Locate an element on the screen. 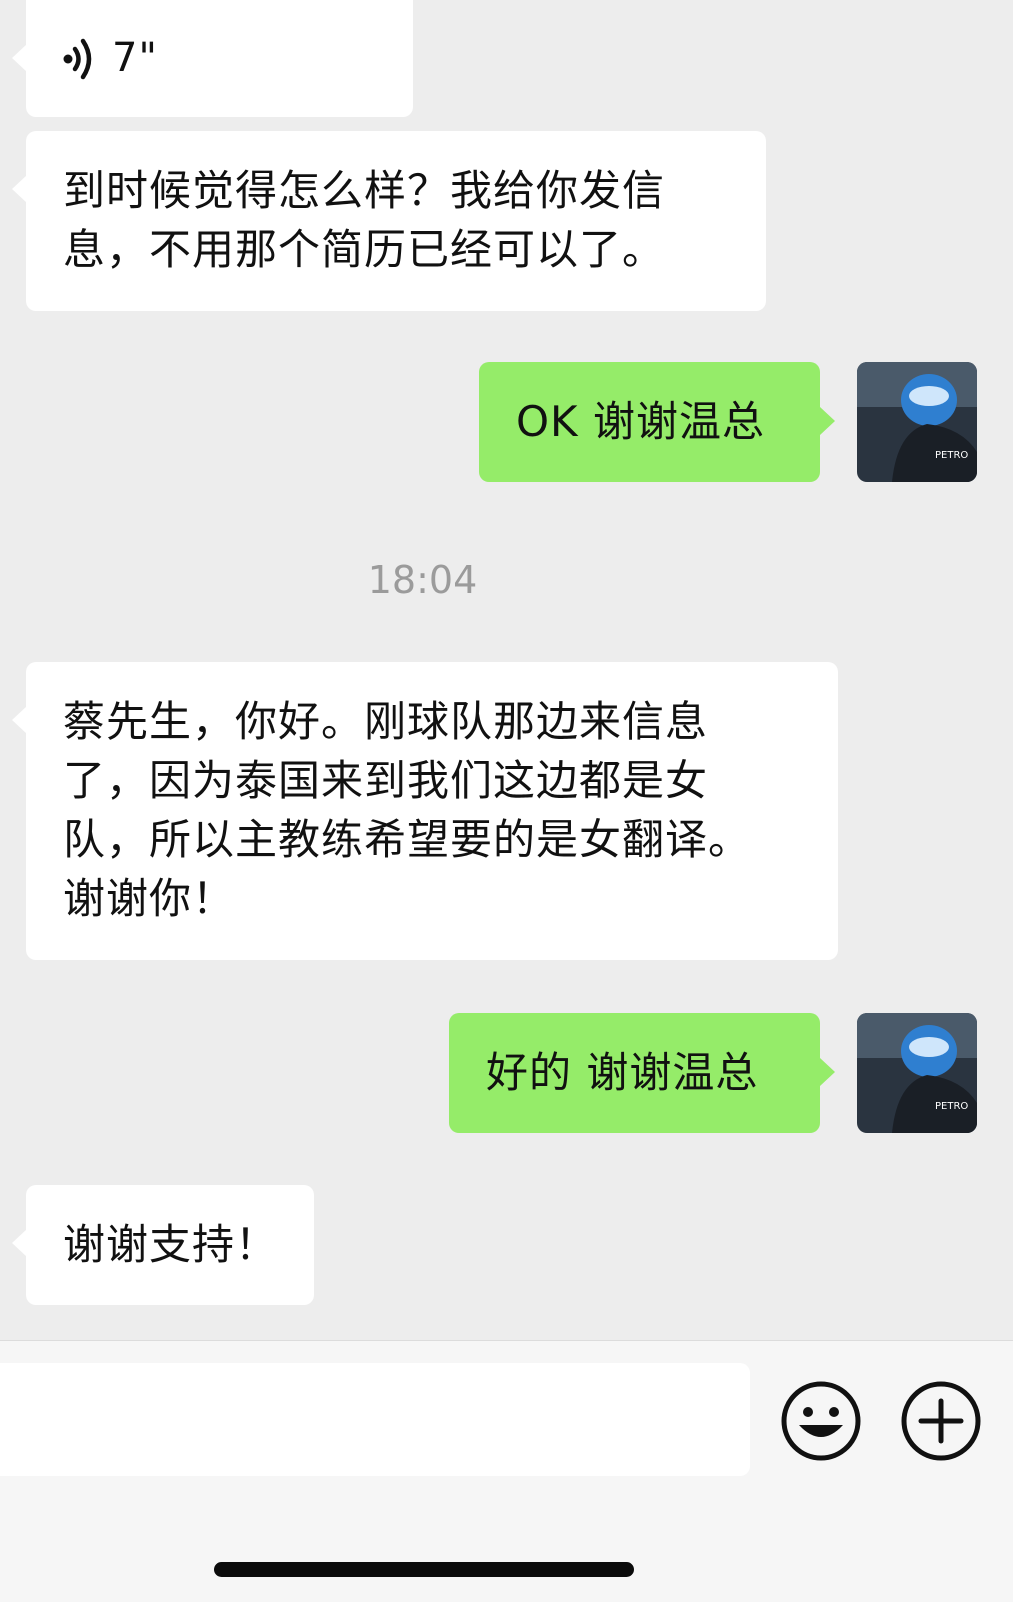 The height and width of the screenshot is (1602, 1013). emoji-smile-icon is located at coordinates (821, 1421).